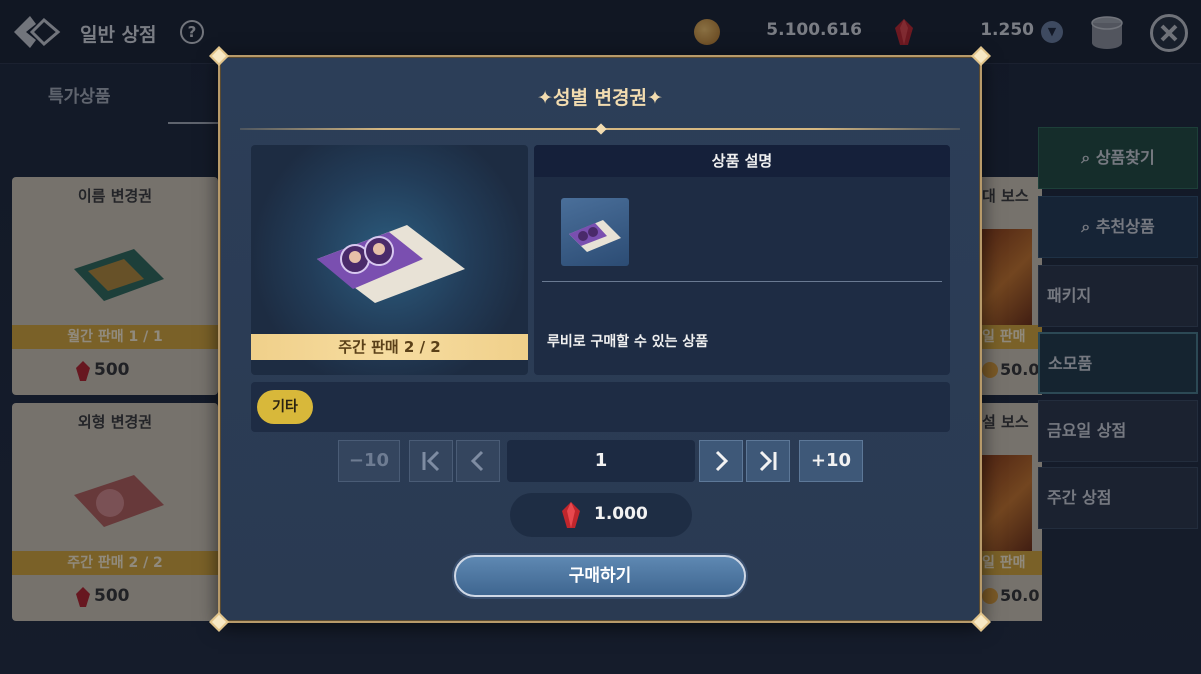 Image resolution: width=1201 pixels, height=674 pixels. I want to click on ruby-icon, so click(571, 515).